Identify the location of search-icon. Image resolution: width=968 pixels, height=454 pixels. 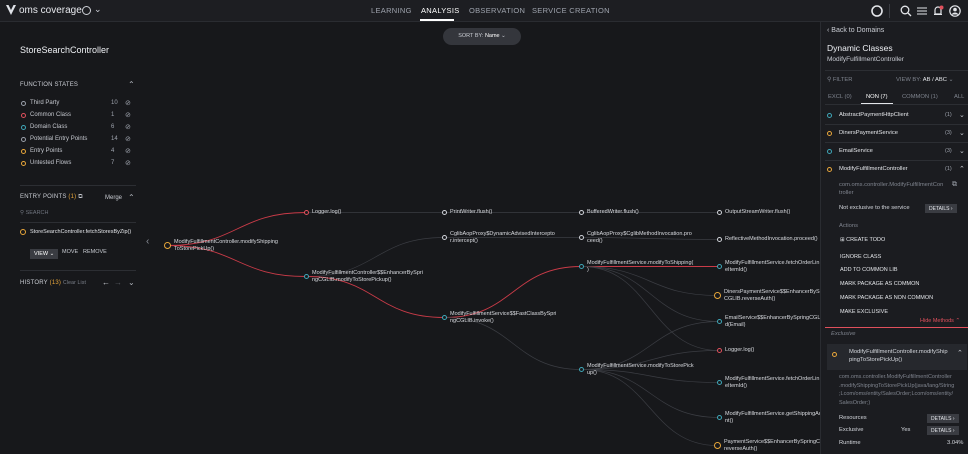
(906, 11).